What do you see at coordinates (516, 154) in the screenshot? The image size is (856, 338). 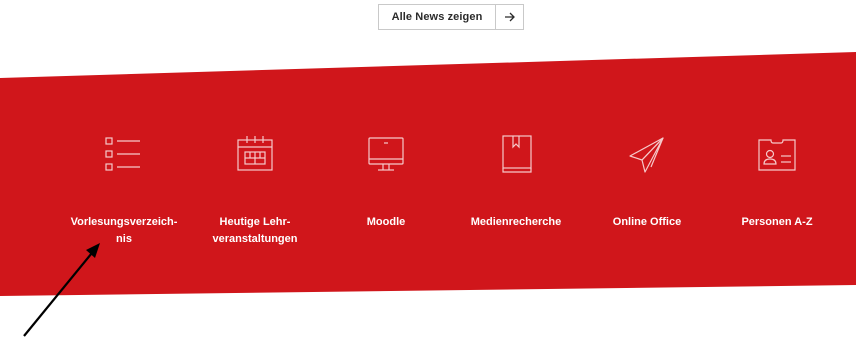 I see `book-icon` at bounding box center [516, 154].